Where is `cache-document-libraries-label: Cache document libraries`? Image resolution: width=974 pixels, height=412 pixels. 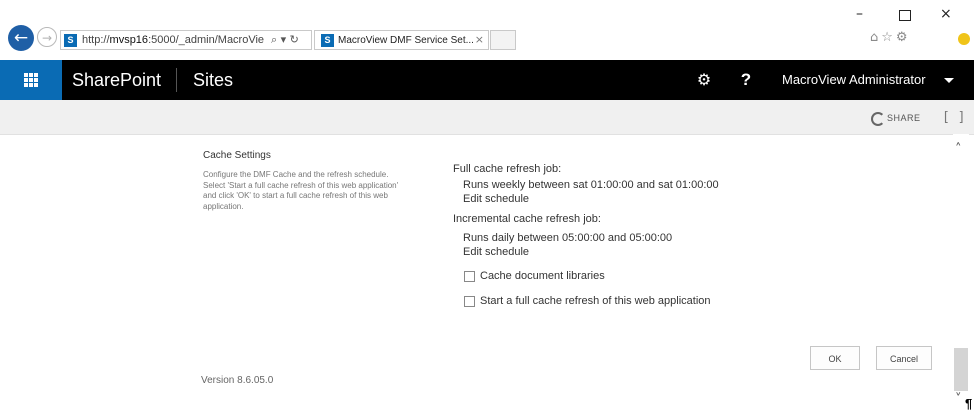 cache-document-libraries-label: Cache document libraries is located at coordinates (542, 276).